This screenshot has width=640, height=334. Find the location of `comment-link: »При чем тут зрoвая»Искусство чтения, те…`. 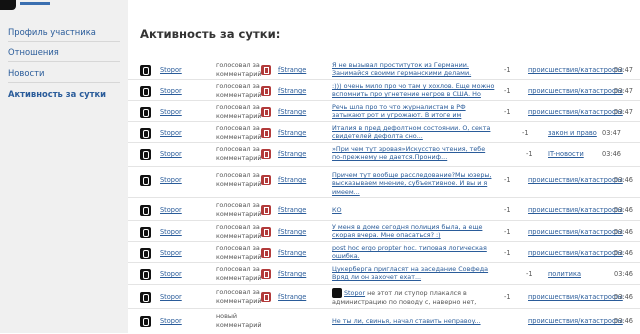

comment-link: »При чем тут зрoвая»Искусство чтения, те… is located at coordinates (414, 153).